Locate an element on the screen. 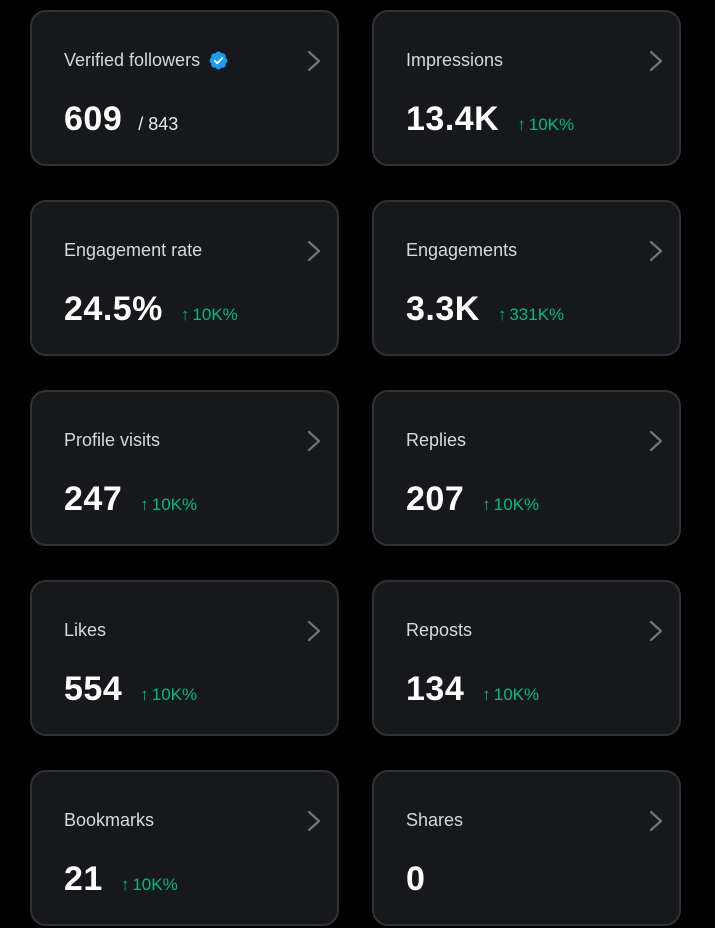 Image resolution: width=715 pixels, height=928 pixels. card-label-wrap: Replies is located at coordinates (436, 440).